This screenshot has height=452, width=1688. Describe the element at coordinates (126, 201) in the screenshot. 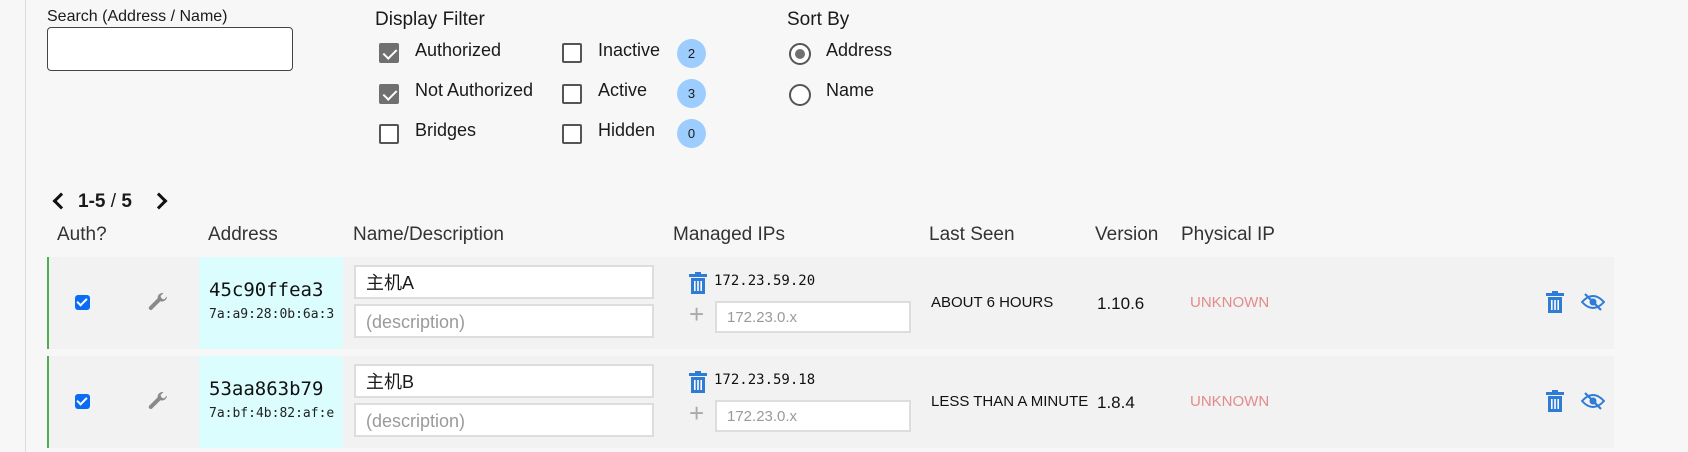

I see `pagination-total: 5` at that location.